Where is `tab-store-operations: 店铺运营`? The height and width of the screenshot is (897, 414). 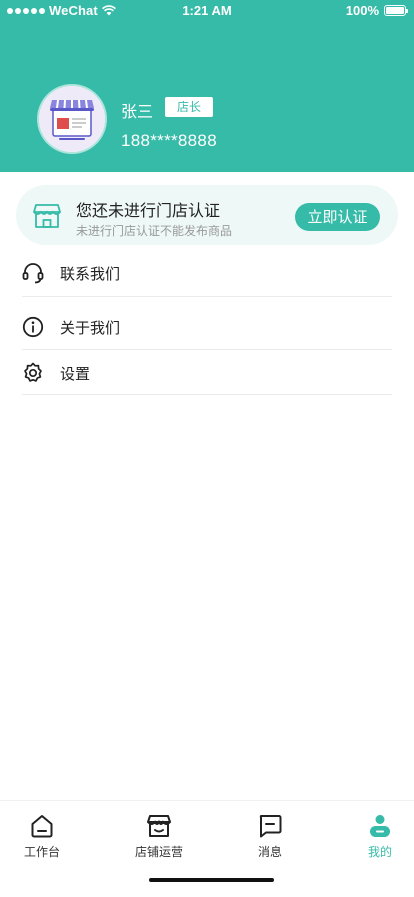 tab-store-operations: 店铺运营 is located at coordinates (159, 838).